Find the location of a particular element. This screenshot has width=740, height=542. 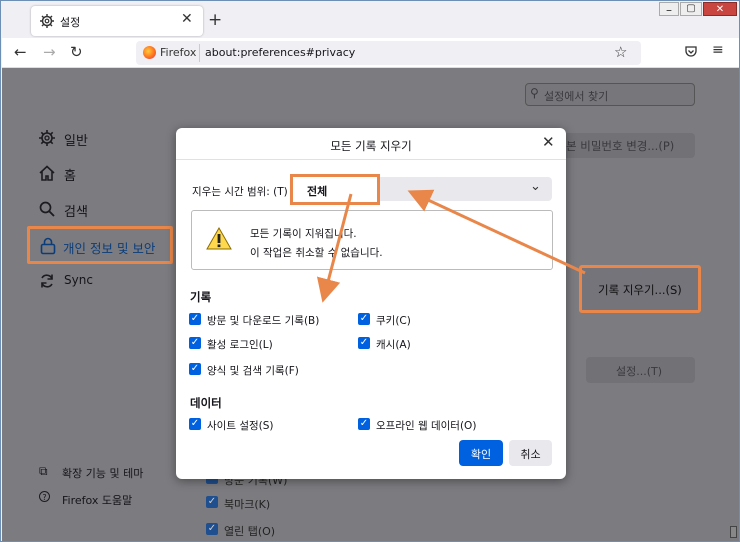

bg-checkbox-bookmarks: ✓ 북마크(K) is located at coordinates (306, 503).